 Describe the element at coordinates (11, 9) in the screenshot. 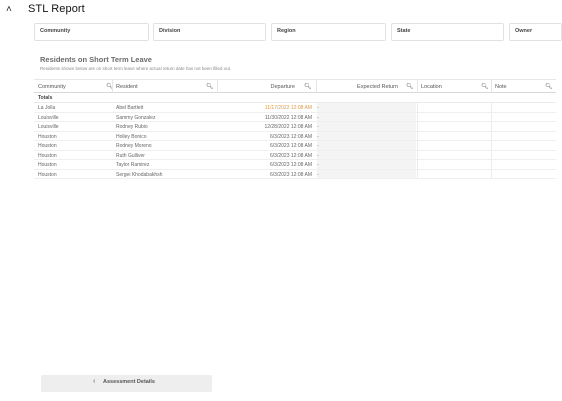

I see `back-arrow-icon: ˄` at that location.